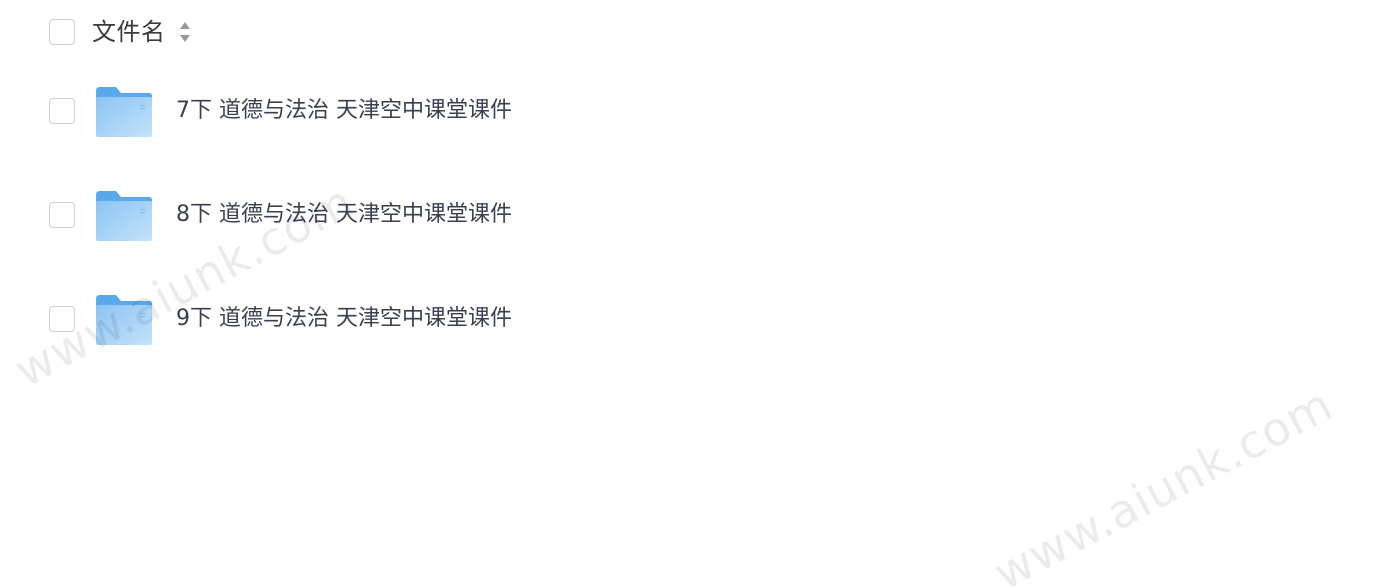 Image resolution: width=1384 pixels, height=588 pixels. What do you see at coordinates (1163, 482) in the screenshot?
I see `watermark: www.aiunk.com` at bounding box center [1163, 482].